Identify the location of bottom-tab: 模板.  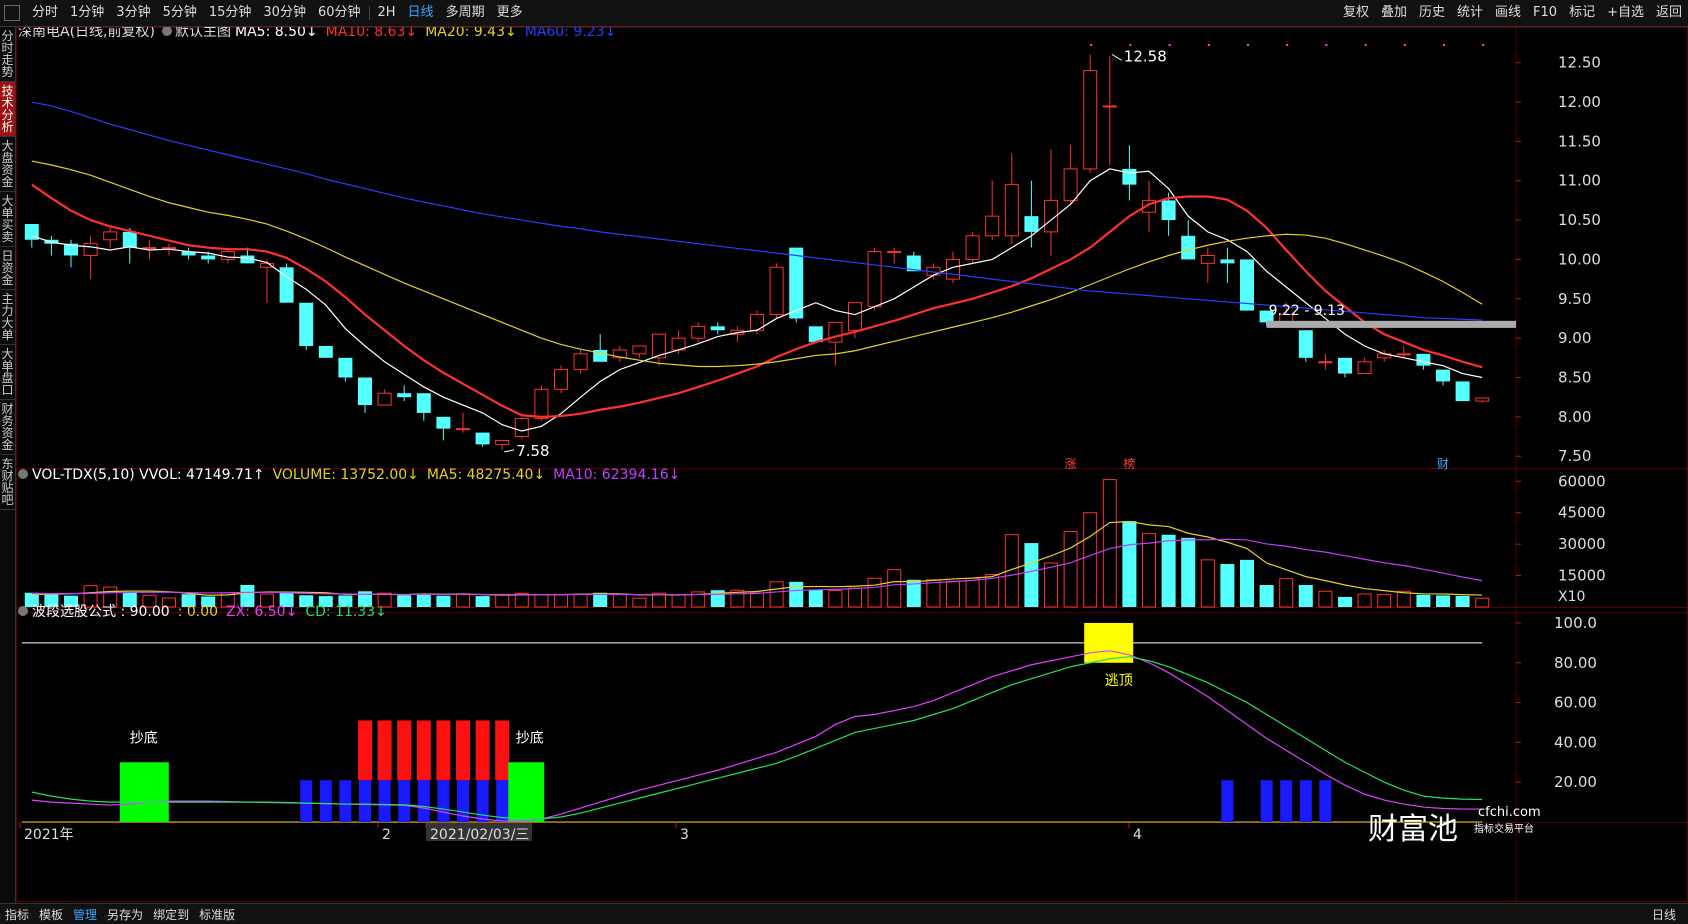
(51, 914).